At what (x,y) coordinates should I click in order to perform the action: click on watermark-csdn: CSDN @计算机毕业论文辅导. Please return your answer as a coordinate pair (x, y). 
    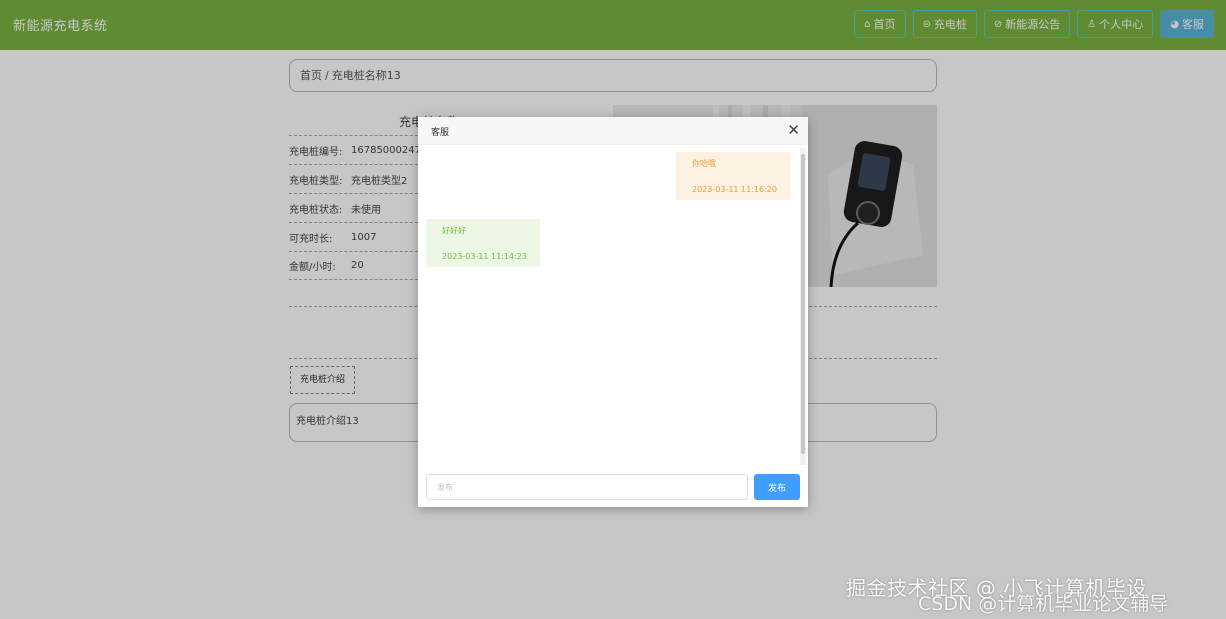
    Looking at the image, I should click on (1043, 604).